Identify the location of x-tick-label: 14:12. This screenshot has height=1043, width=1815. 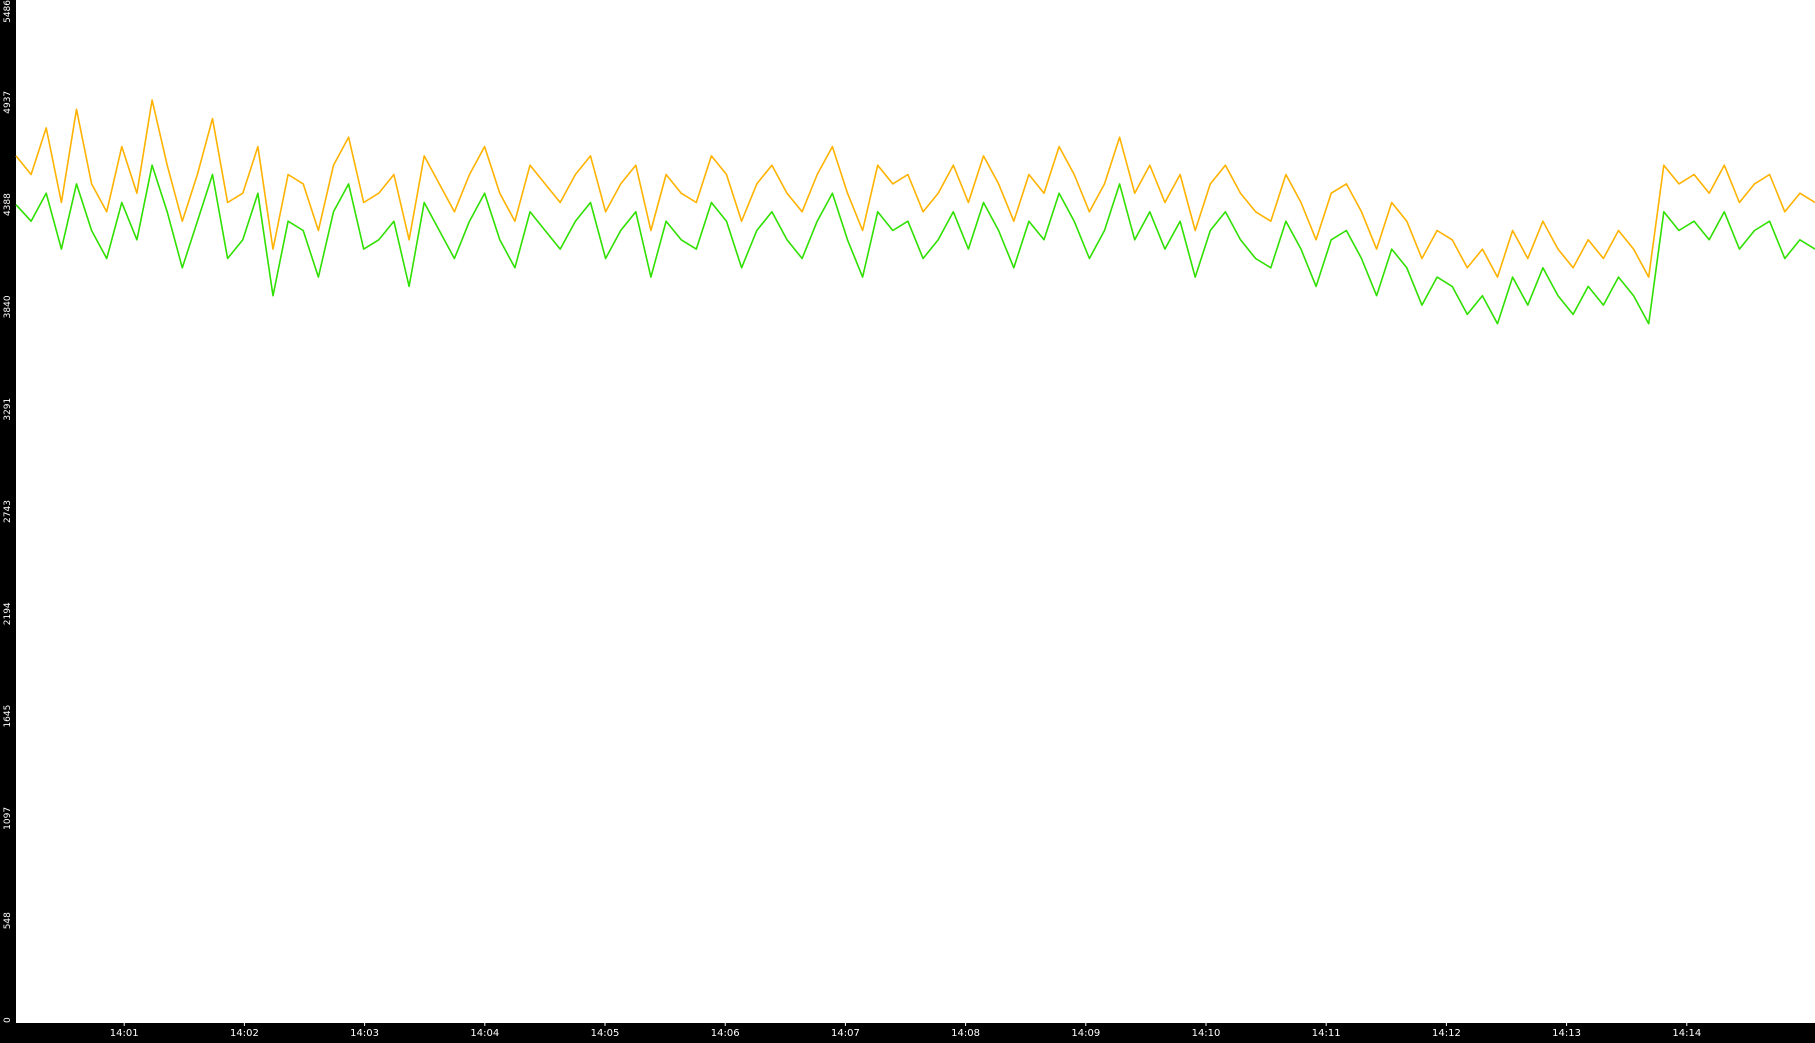
(1446, 1033).